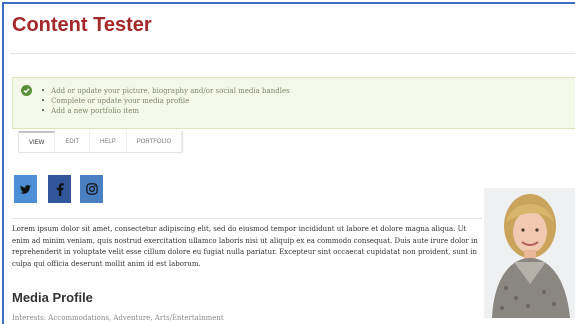 The width and height of the screenshot is (575, 324). I want to click on notice-item: Complete or update your media profile, so click(165, 101).